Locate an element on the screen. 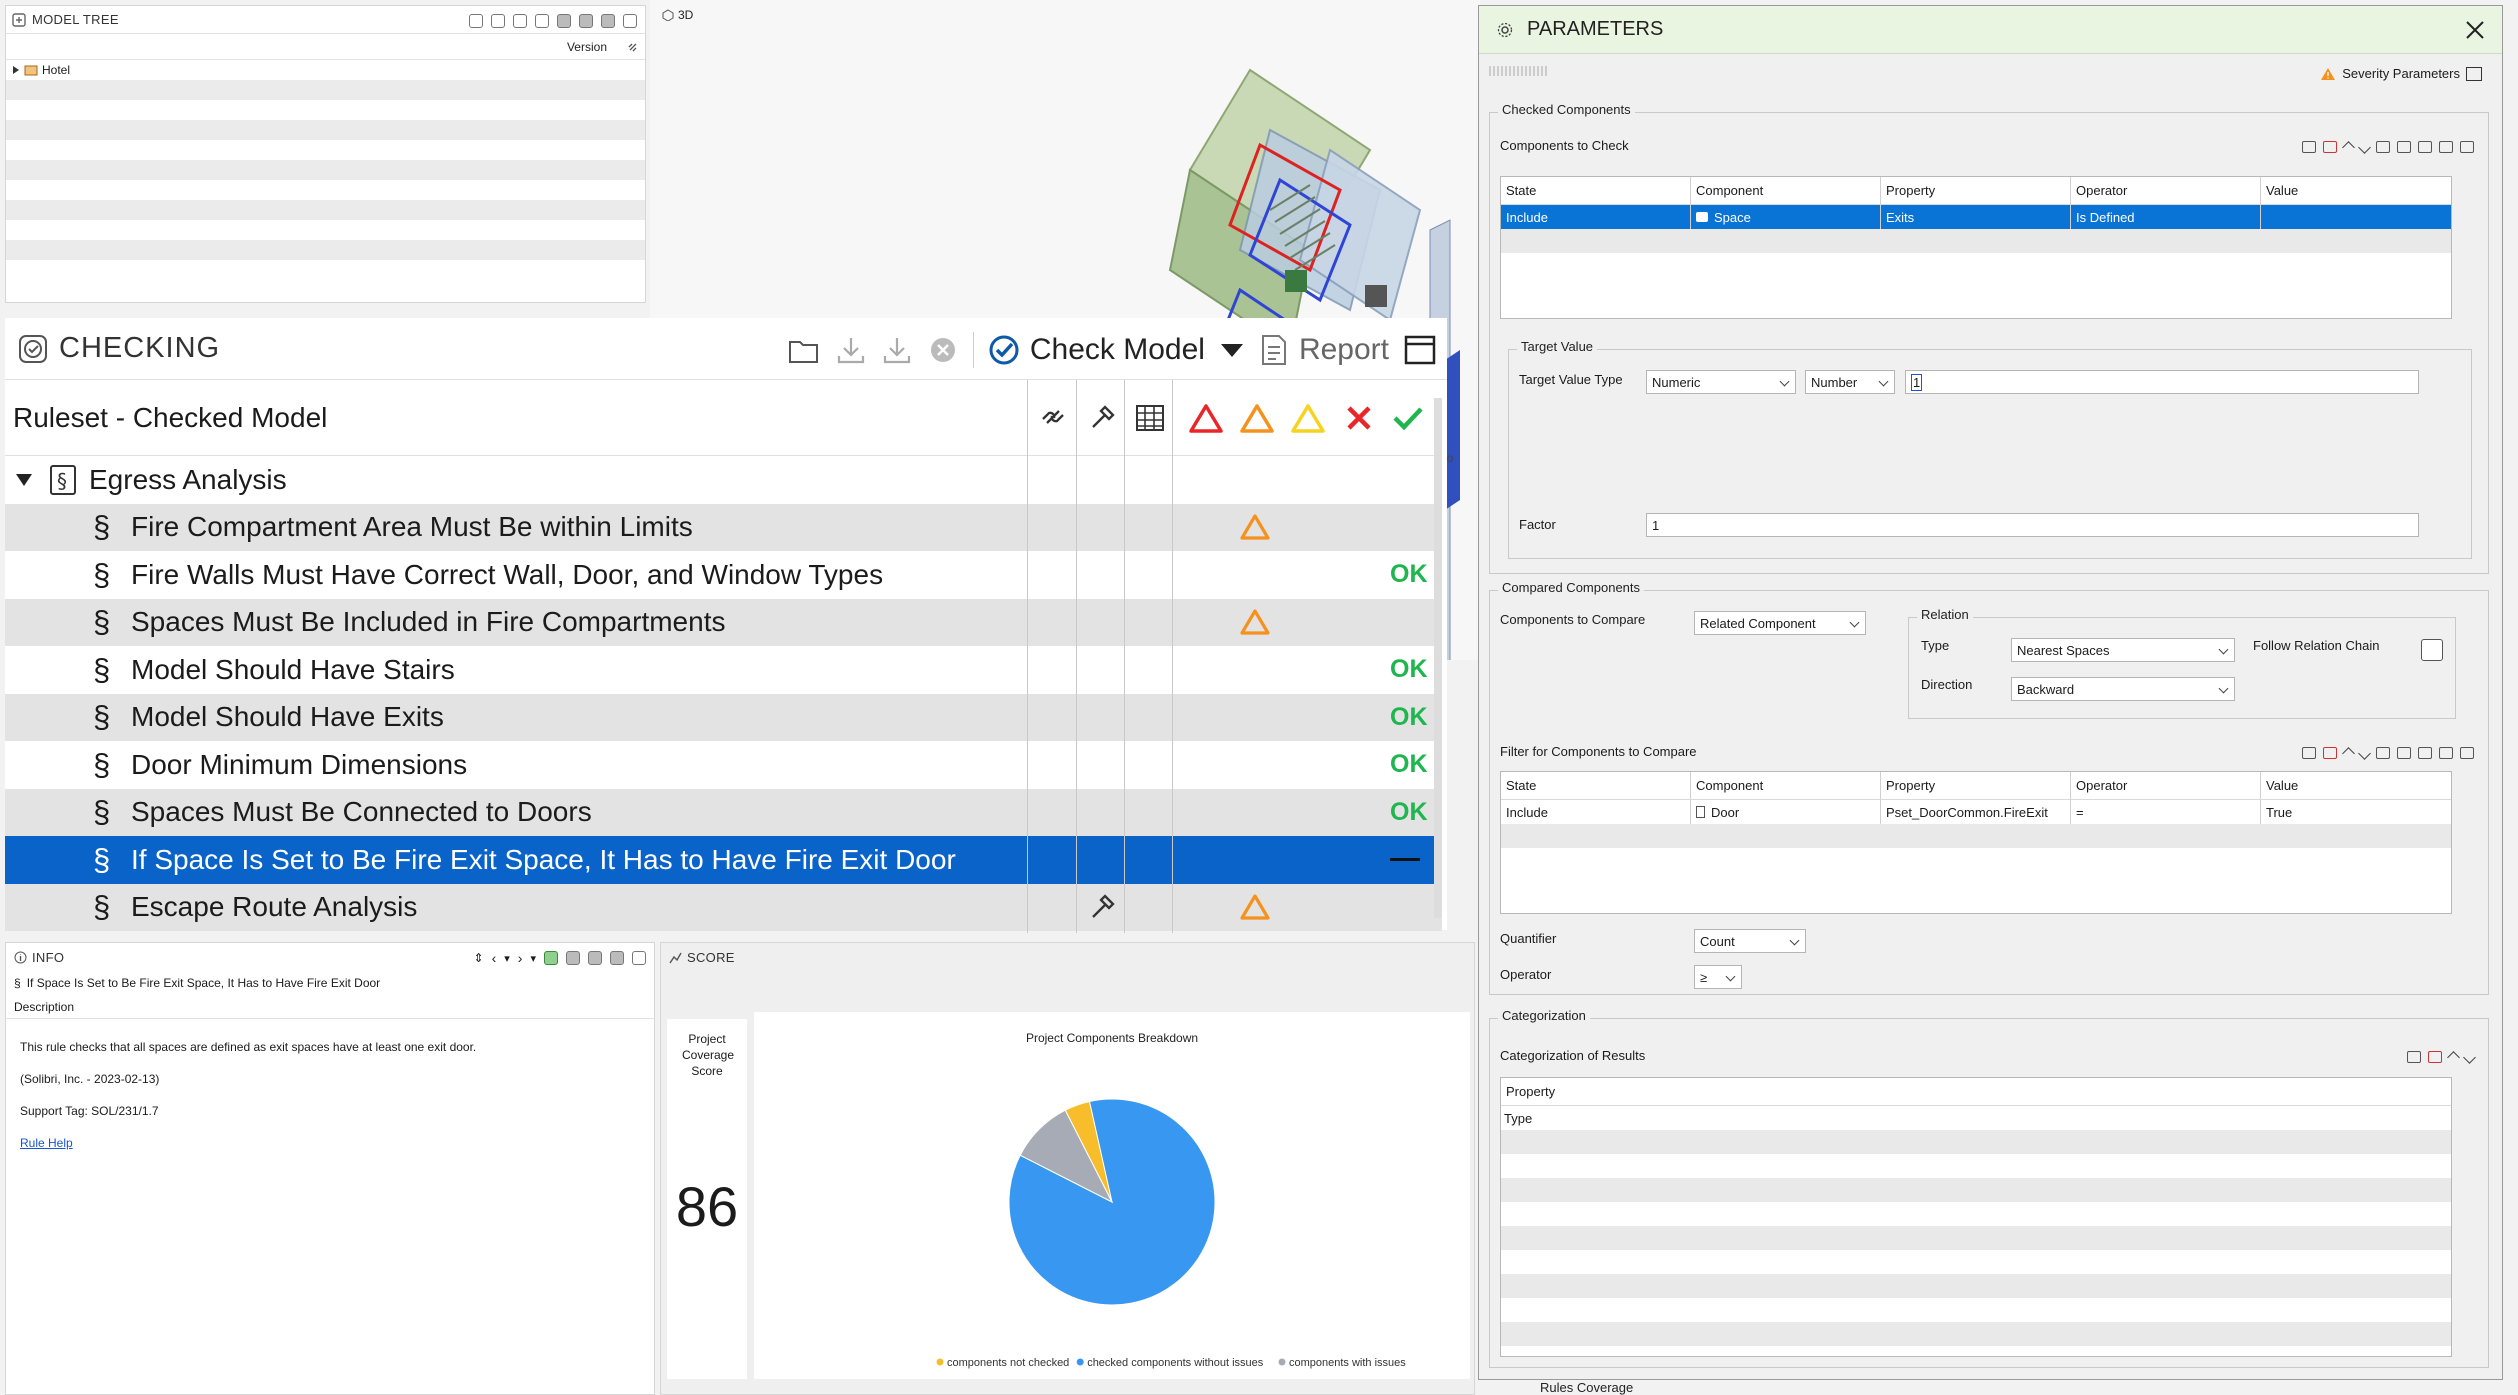 The width and height of the screenshot is (2518, 1395). wrench-column-icon is located at coordinates (1102, 418).